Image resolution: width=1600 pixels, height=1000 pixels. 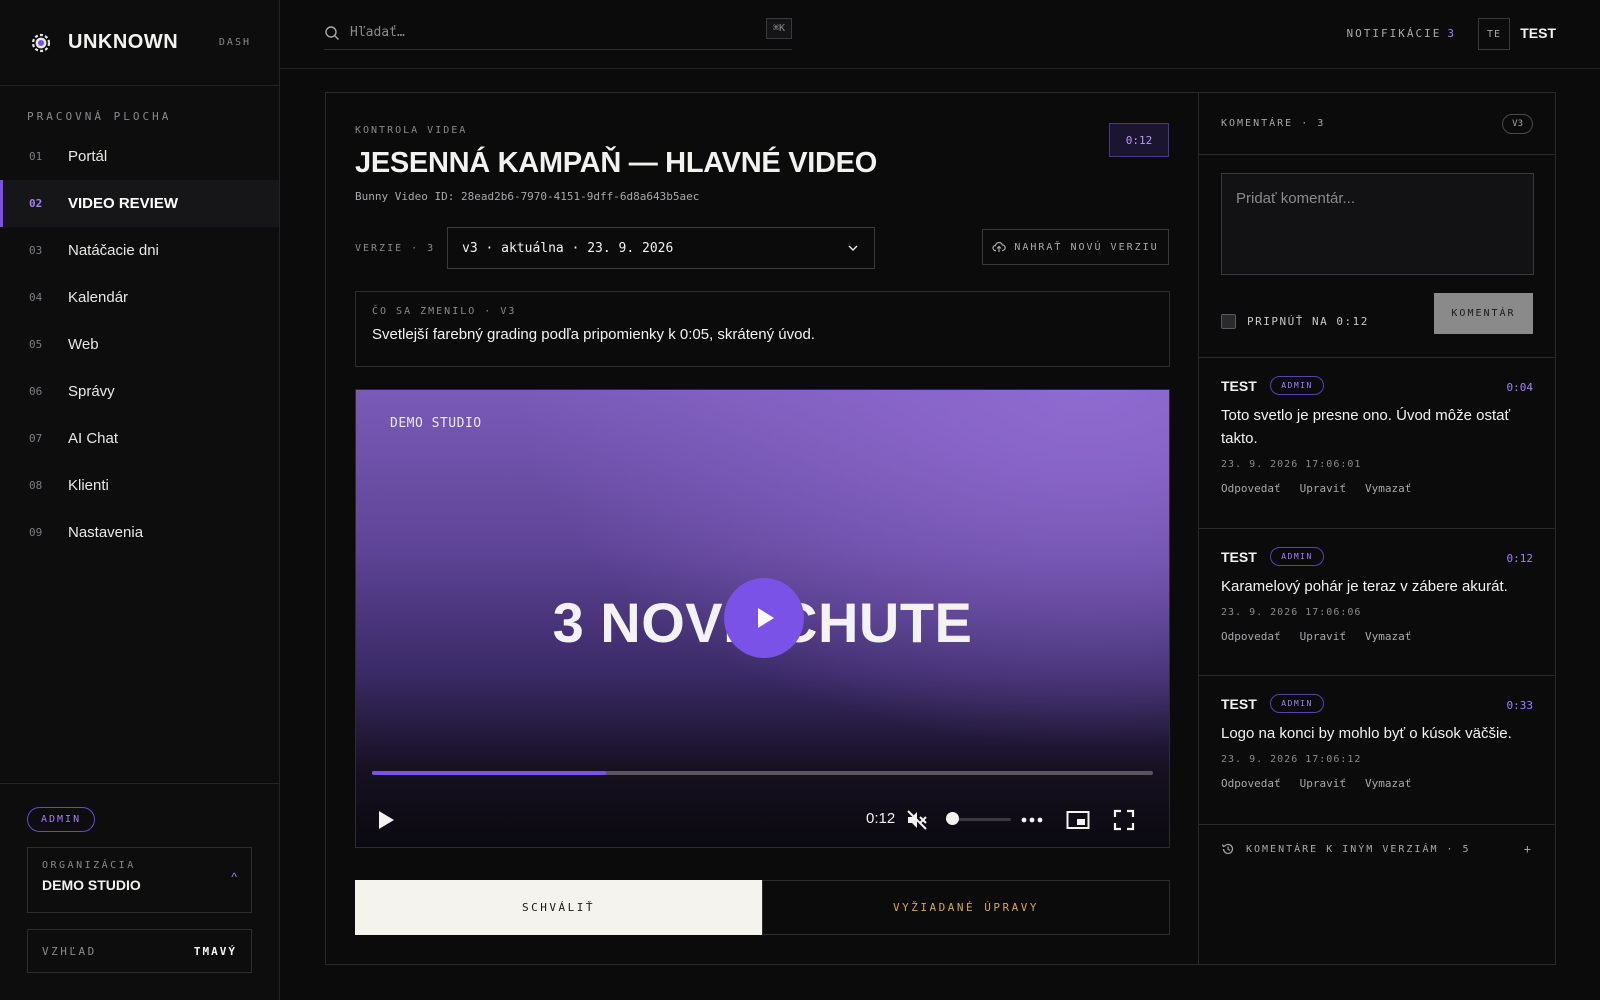 I want to click on sidebar-item-label: Nastavenia, so click(x=106, y=532).